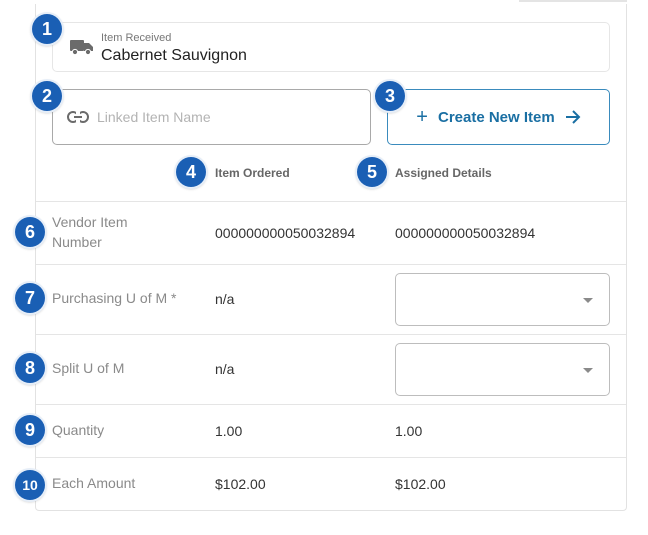  I want to click on split-uom-select, so click(502, 369).